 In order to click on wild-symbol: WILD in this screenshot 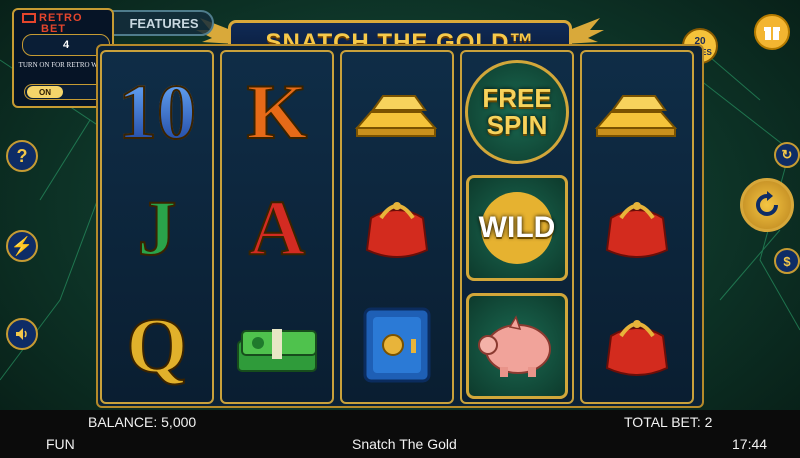, I will do `click(517, 228)`.